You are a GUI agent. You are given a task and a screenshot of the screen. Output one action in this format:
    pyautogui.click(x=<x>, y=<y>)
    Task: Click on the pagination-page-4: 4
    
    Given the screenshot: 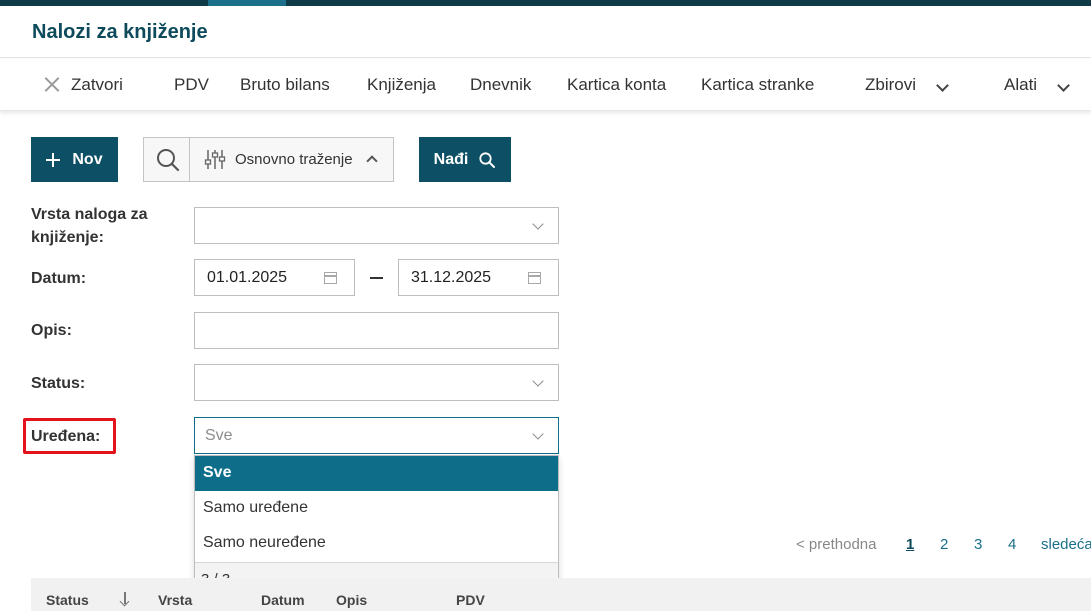 What is the action you would take?
    pyautogui.click(x=1012, y=544)
    